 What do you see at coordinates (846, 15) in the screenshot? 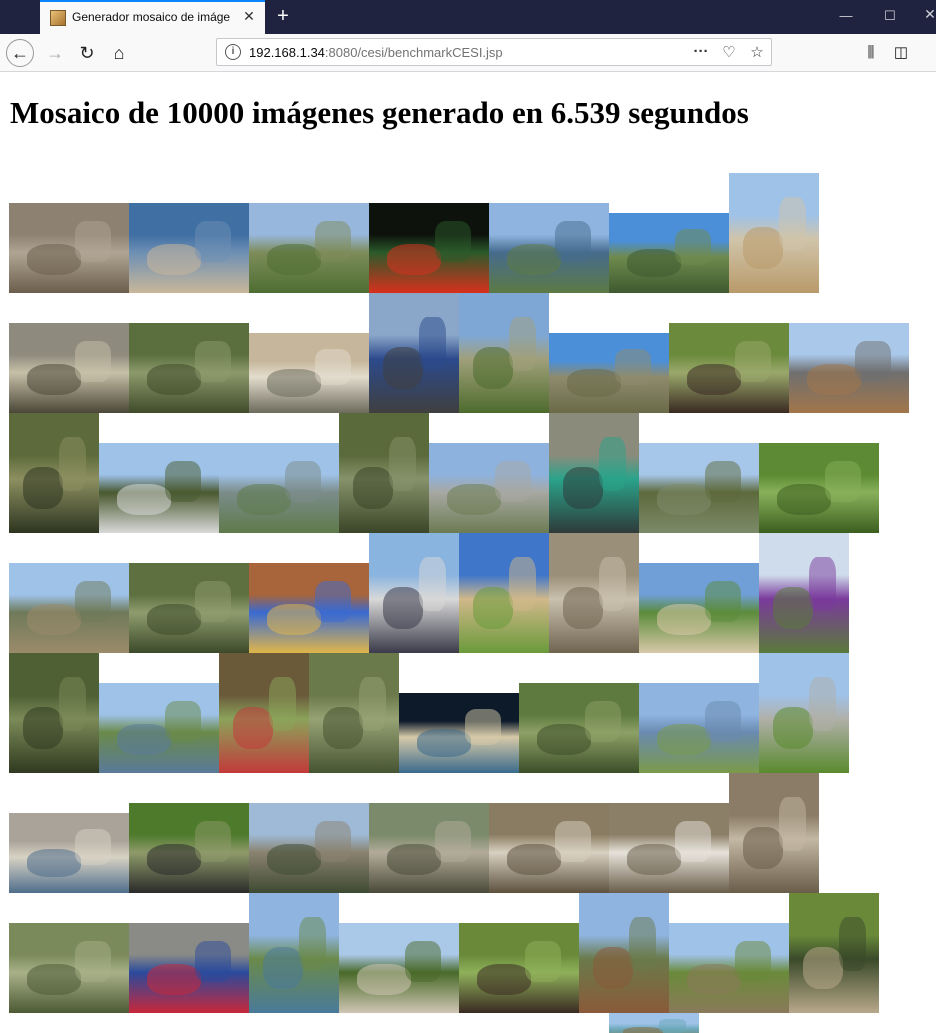
I see `minimize-icon: —` at bounding box center [846, 15].